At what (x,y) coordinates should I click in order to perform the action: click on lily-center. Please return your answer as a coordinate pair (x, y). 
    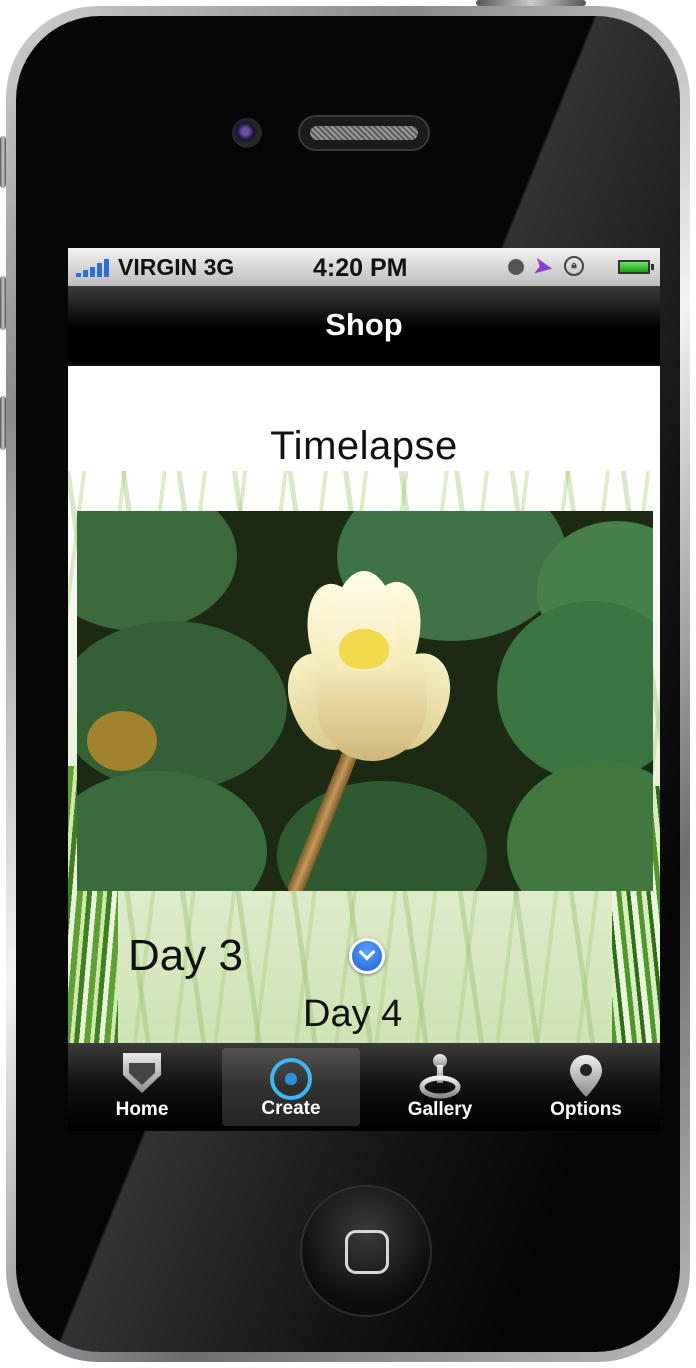
    Looking at the image, I should click on (364, 649).